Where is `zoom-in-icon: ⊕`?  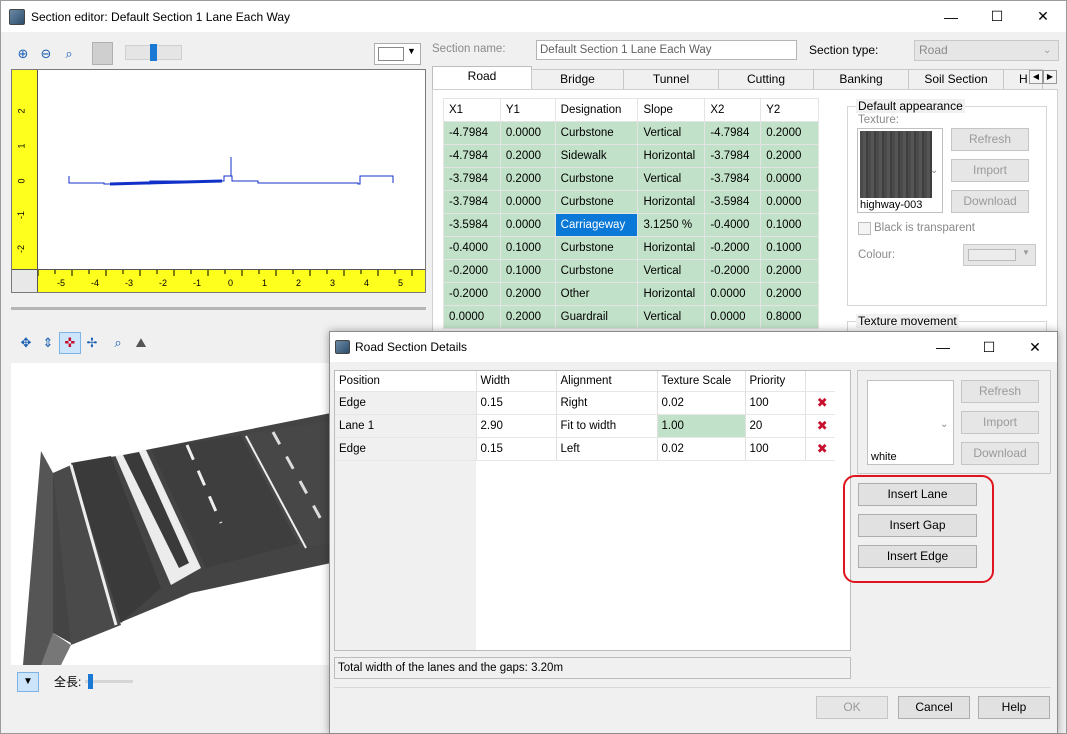 zoom-in-icon: ⊕ is located at coordinates (23, 54).